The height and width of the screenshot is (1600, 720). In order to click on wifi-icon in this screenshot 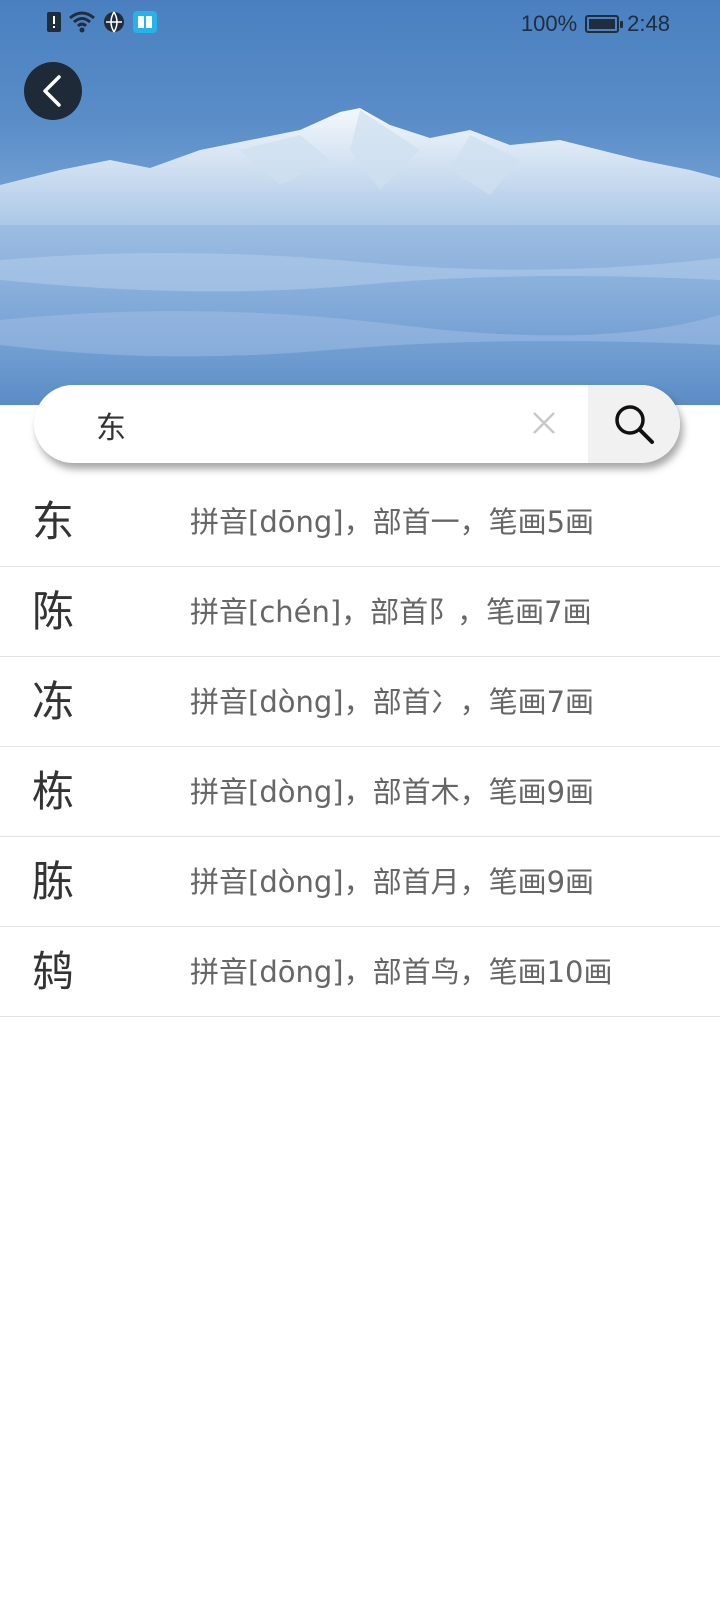, I will do `click(82, 22)`.